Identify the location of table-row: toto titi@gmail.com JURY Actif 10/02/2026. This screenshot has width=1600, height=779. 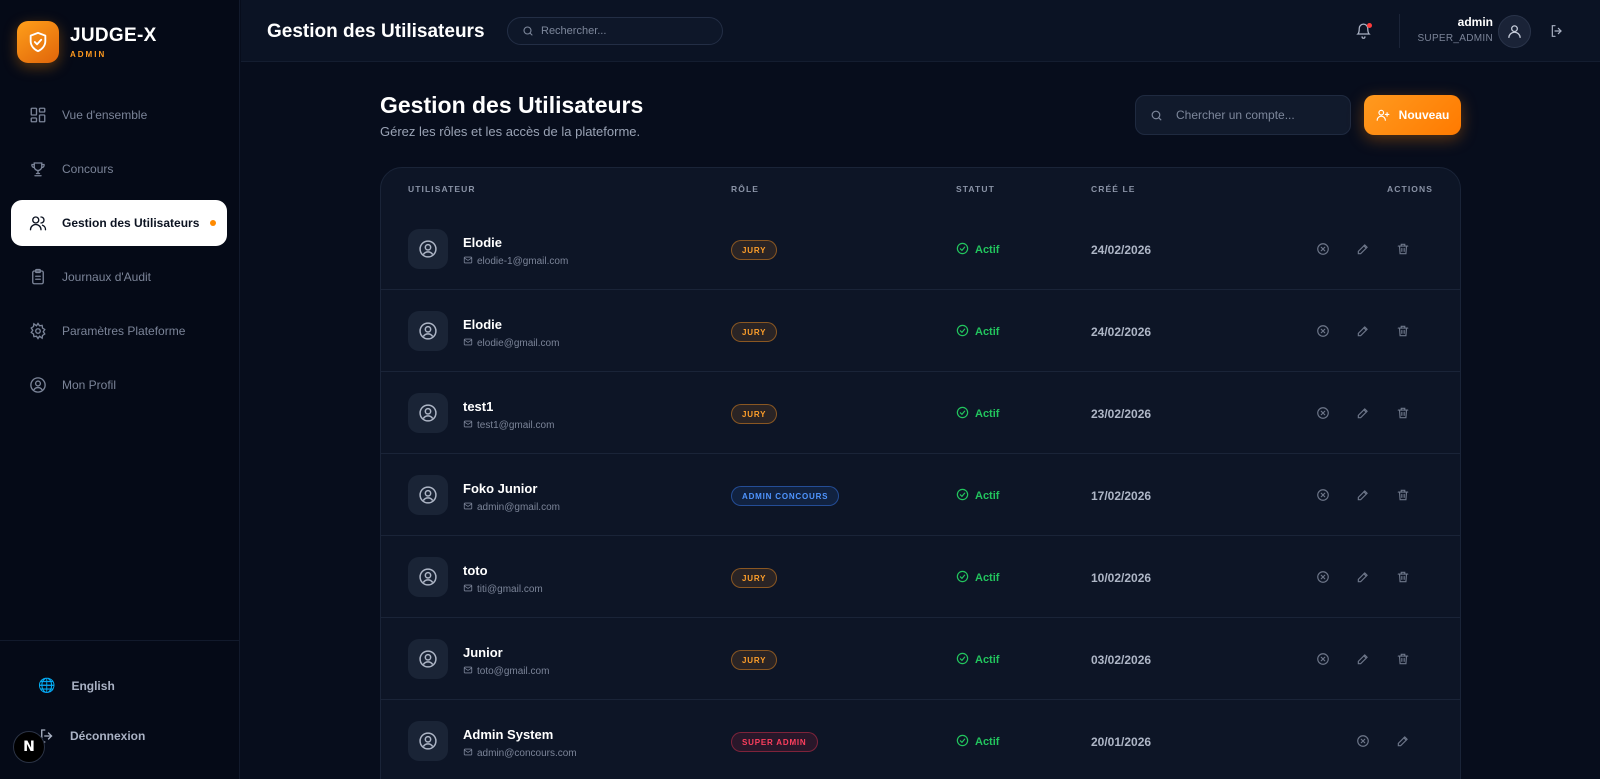
(920, 577).